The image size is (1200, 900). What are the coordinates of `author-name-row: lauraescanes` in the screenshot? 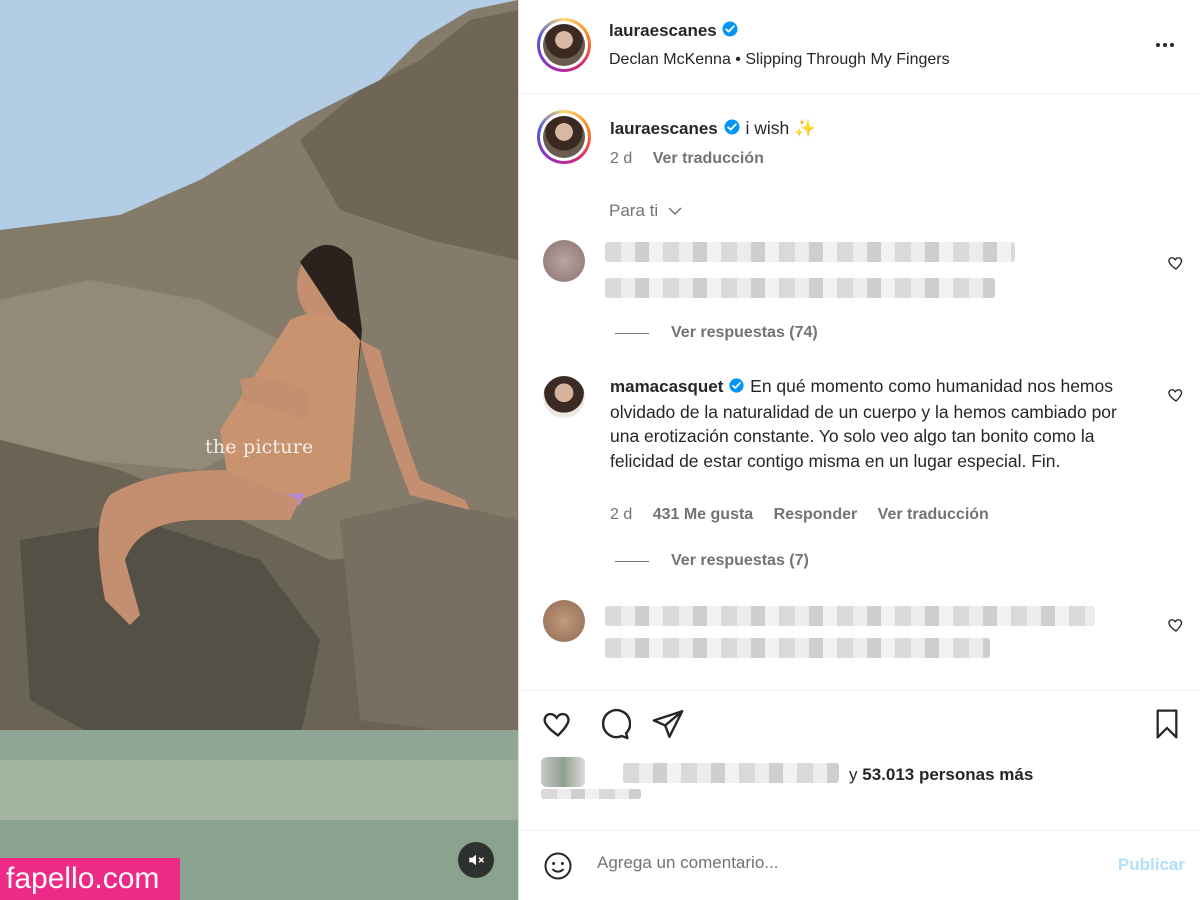 It's located at (674, 30).